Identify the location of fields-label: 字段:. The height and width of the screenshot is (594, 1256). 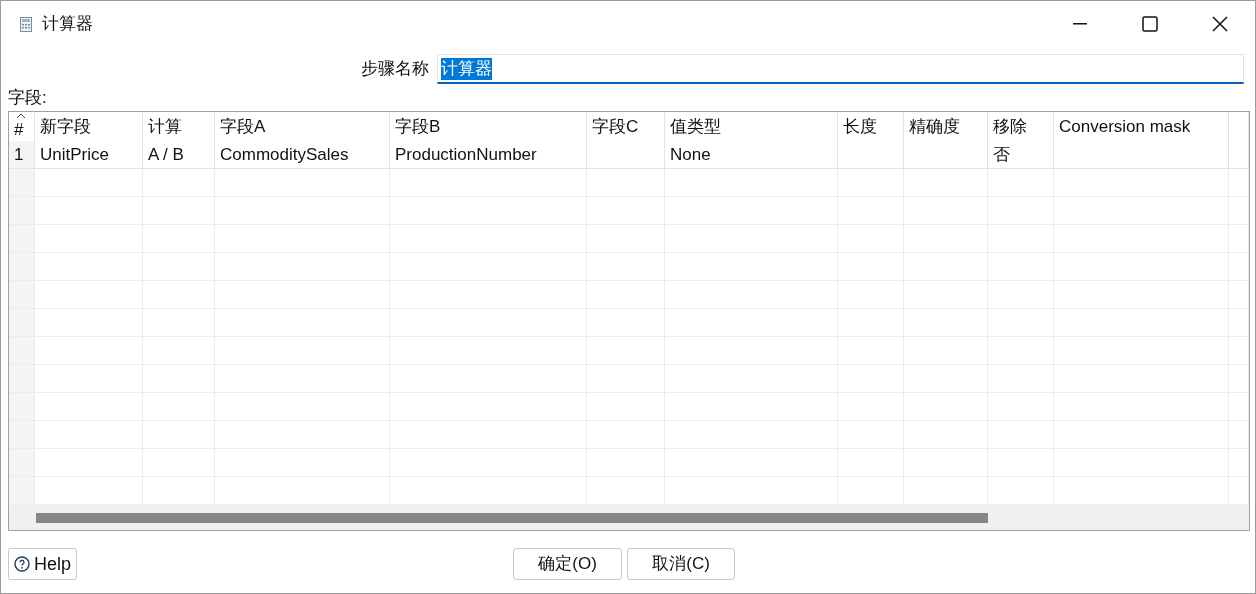
(28, 98).